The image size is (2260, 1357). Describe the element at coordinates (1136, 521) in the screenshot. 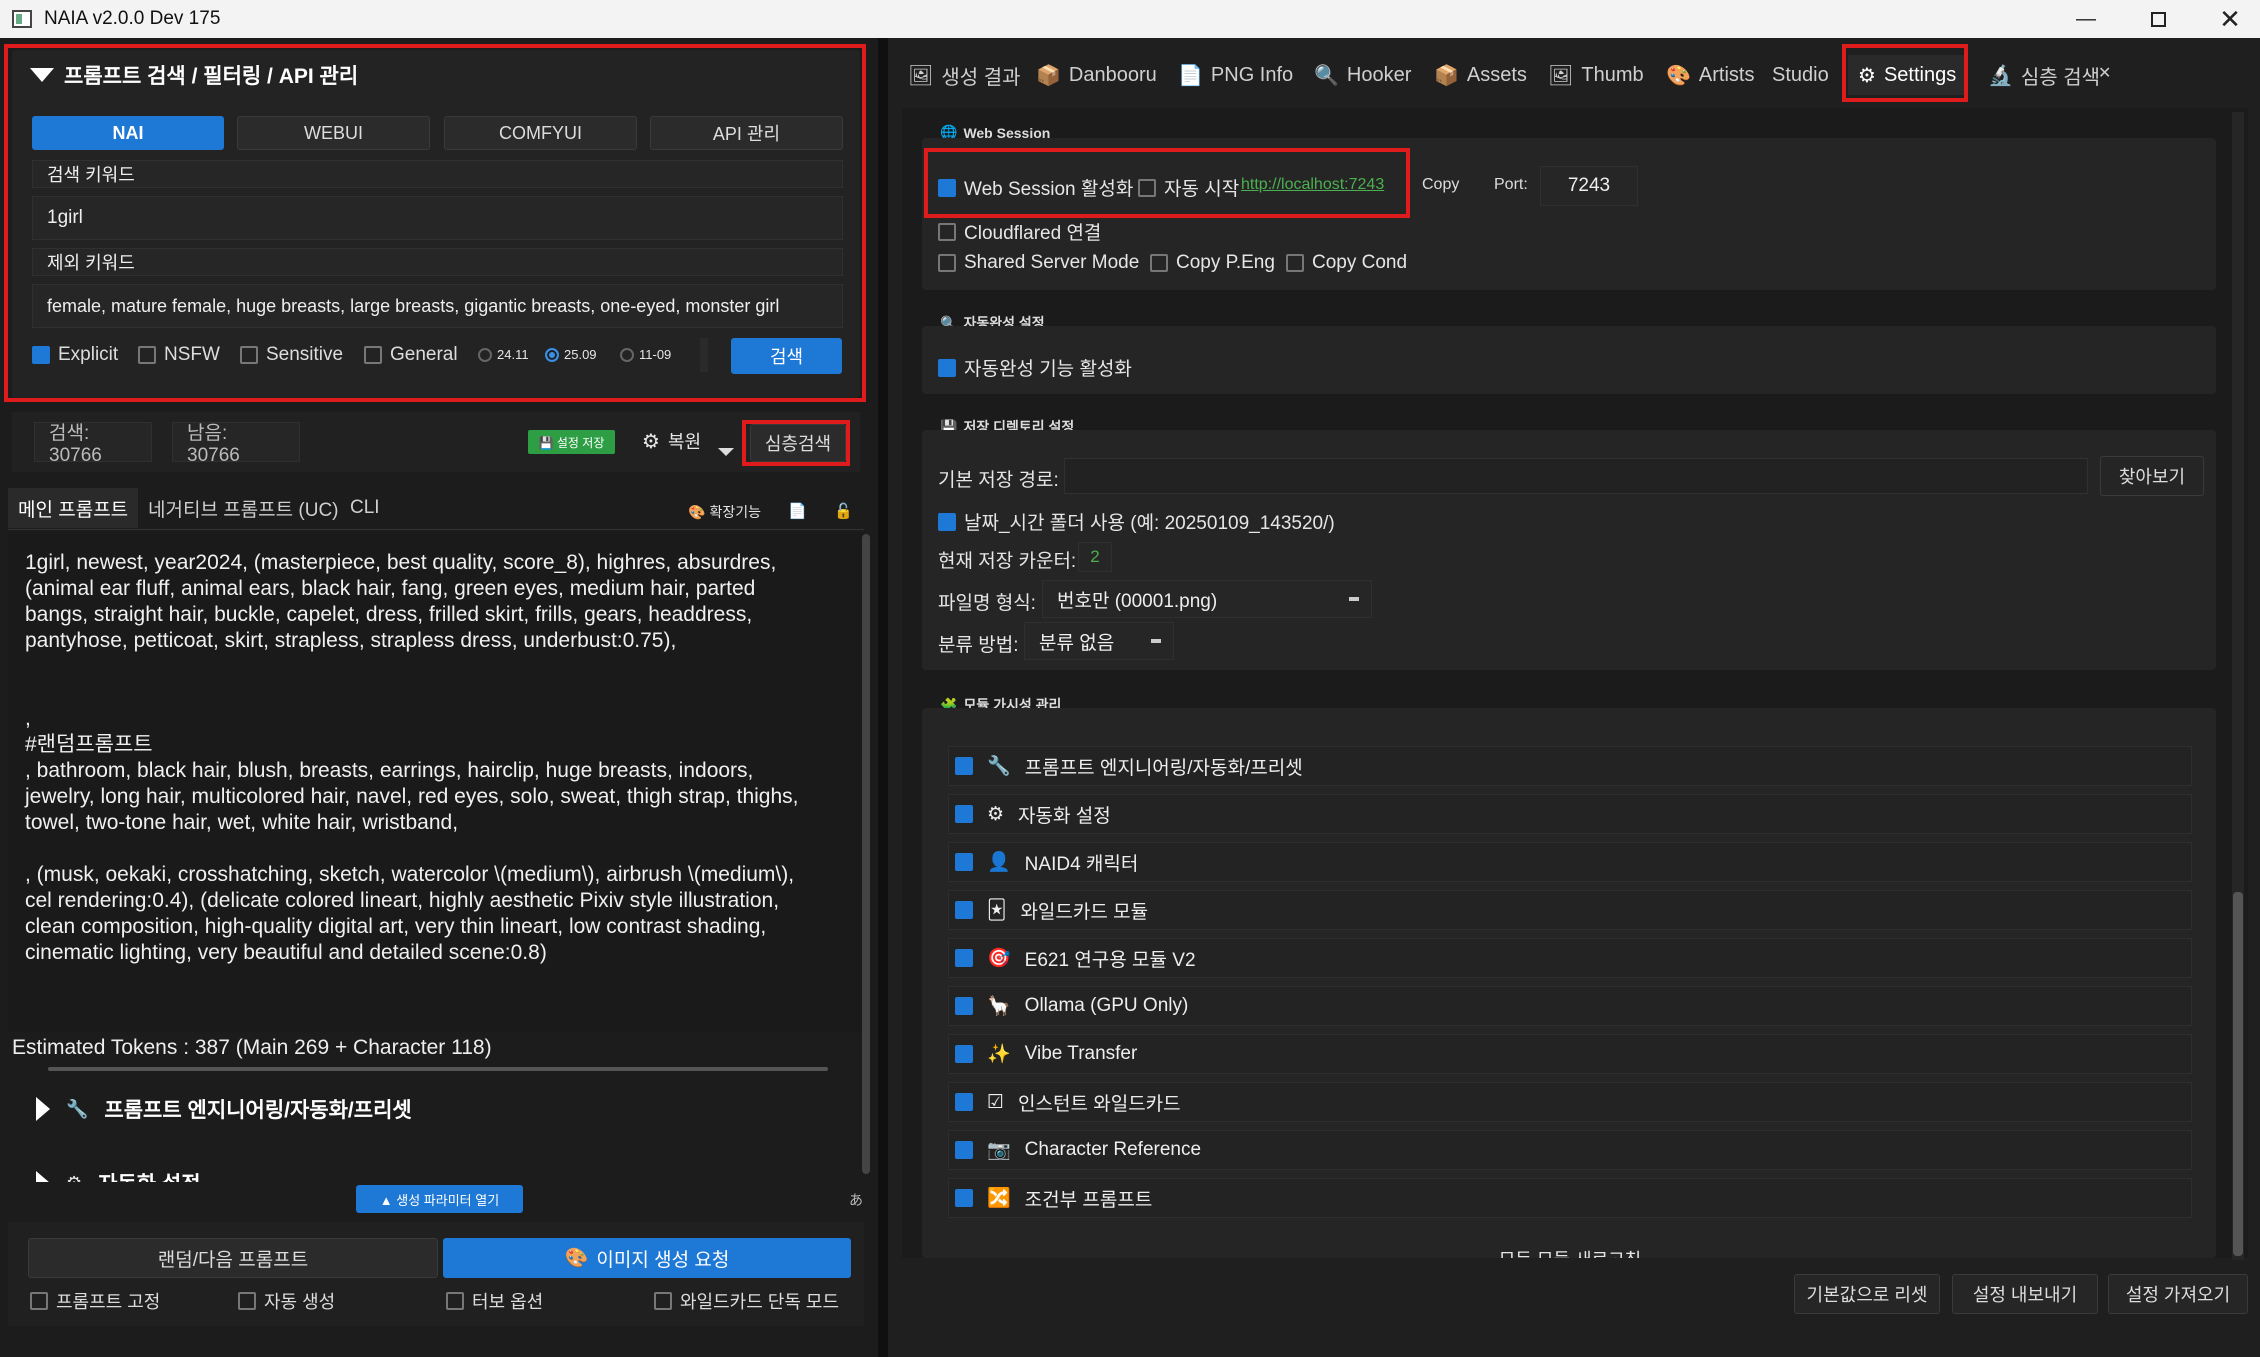

I see `date-folder-option: 날짜_시간 폴더 사용 (예: 20250109_143520/)` at that location.